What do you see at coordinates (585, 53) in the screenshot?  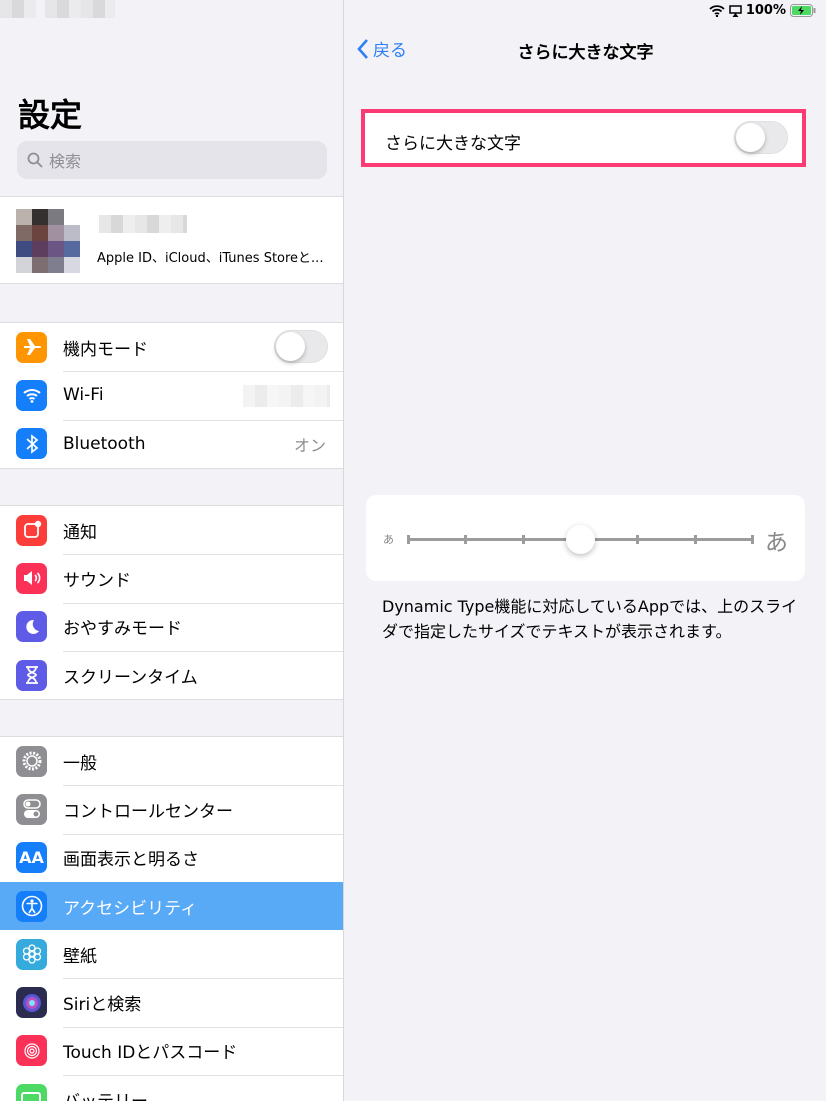 I see `nav-title: さらに大きな文字` at bounding box center [585, 53].